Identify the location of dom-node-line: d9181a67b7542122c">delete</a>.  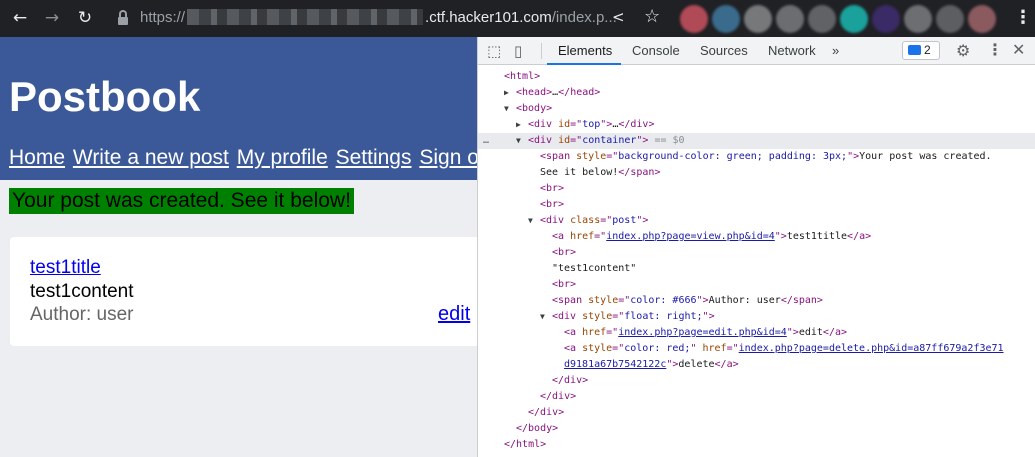
(756, 365).